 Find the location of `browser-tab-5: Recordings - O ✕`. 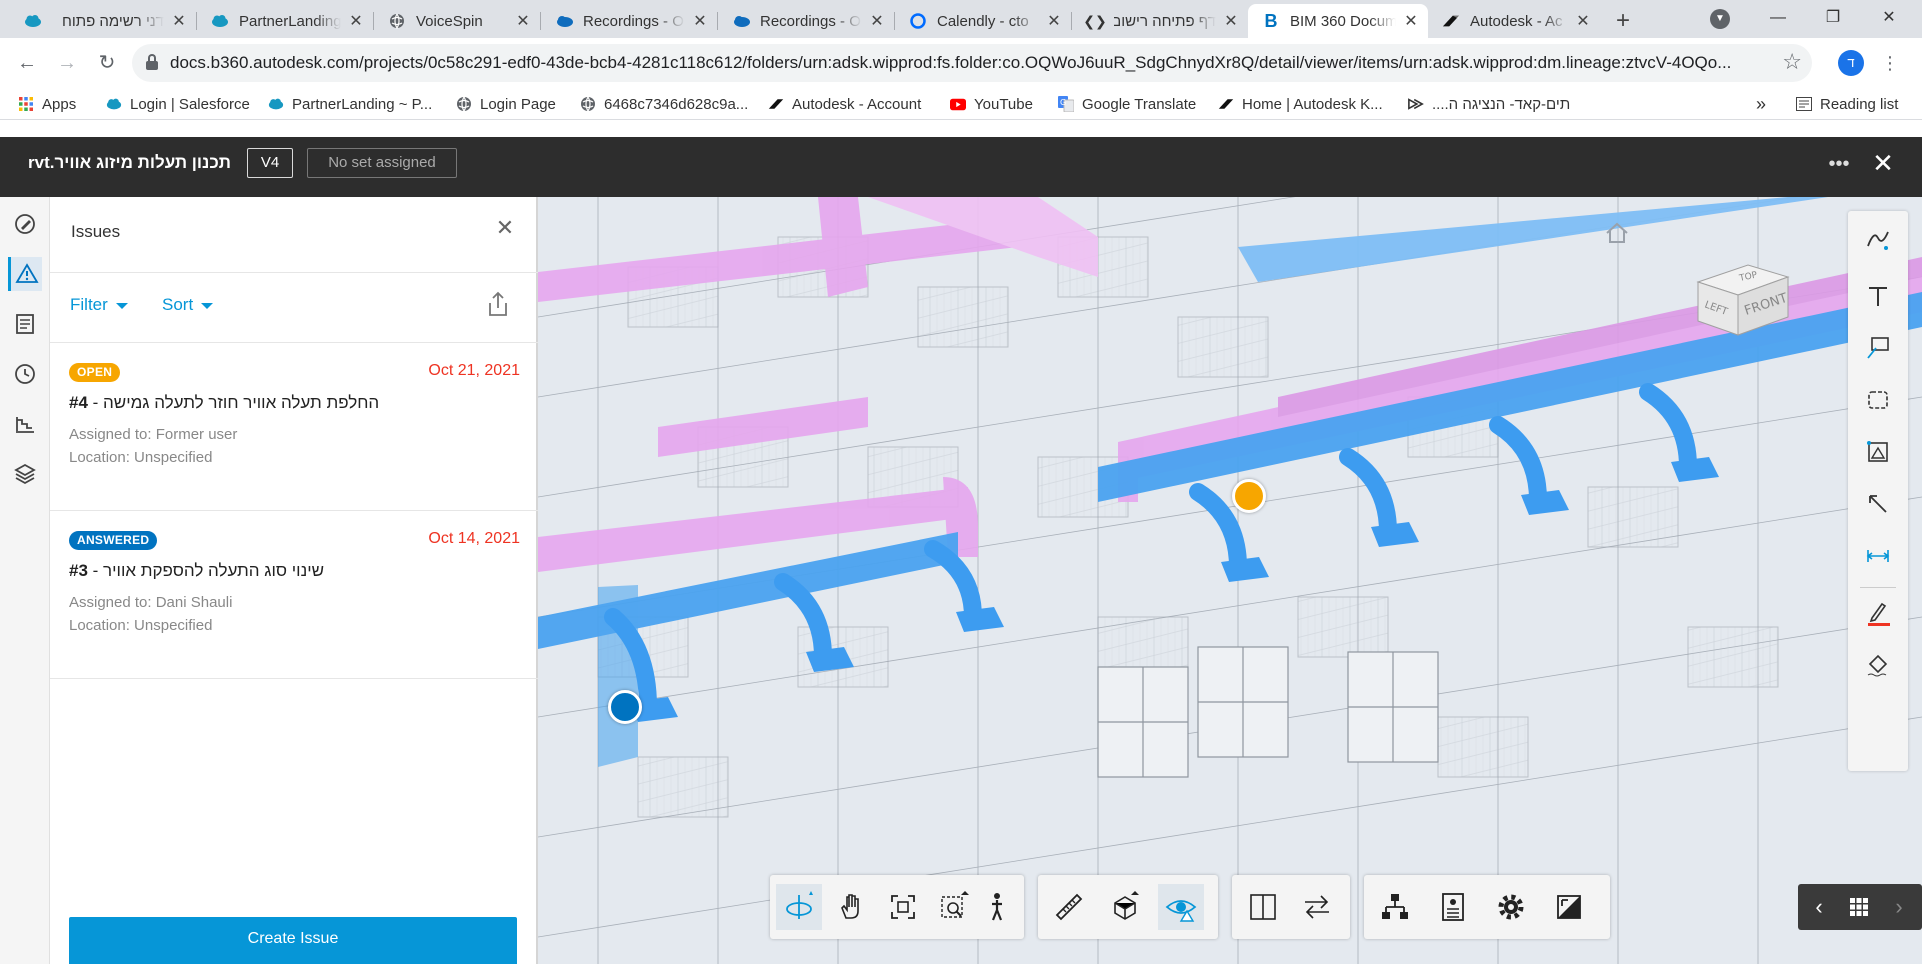

browser-tab-5: Recordings - O ✕ is located at coordinates (806, 21).